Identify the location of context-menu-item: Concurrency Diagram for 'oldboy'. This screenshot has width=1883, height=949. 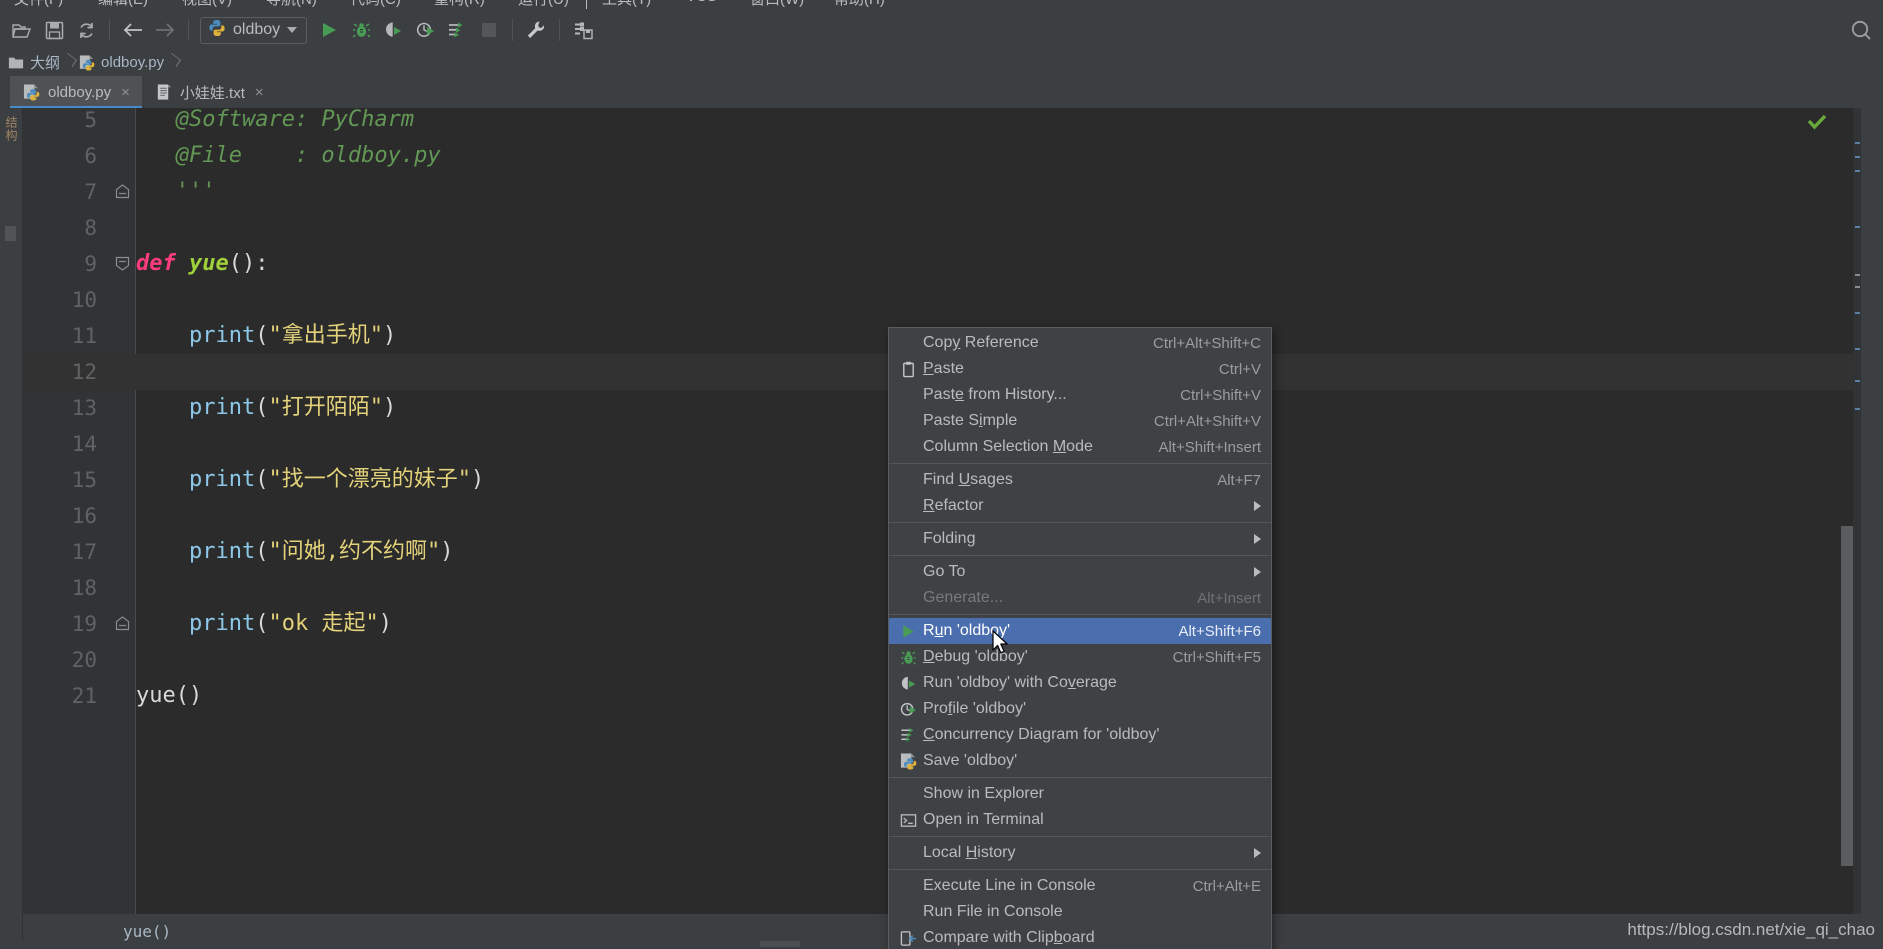
(1080, 735).